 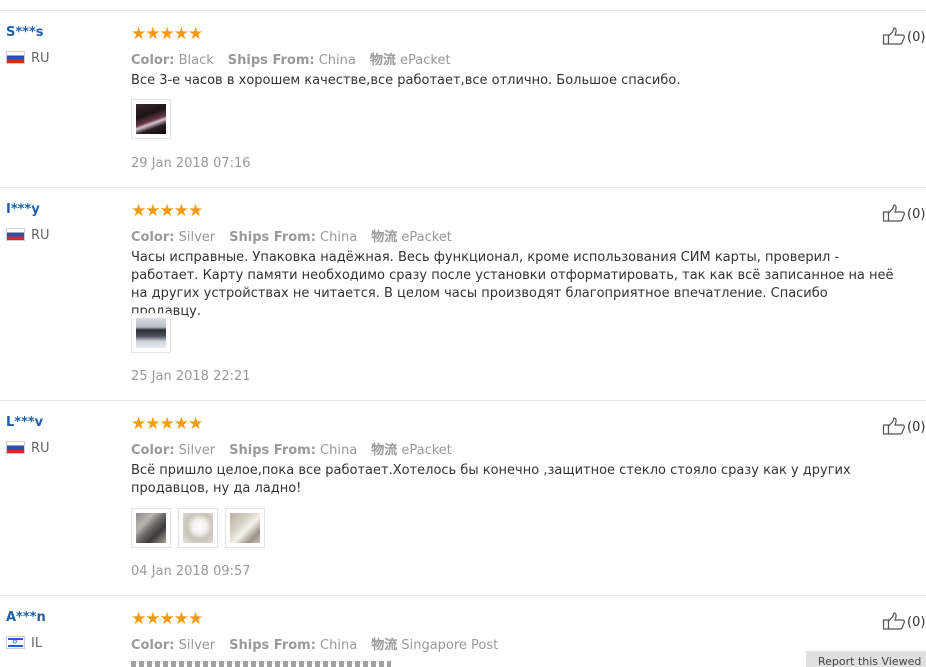 I want to click on reviewer-name: L***v, so click(x=24, y=422).